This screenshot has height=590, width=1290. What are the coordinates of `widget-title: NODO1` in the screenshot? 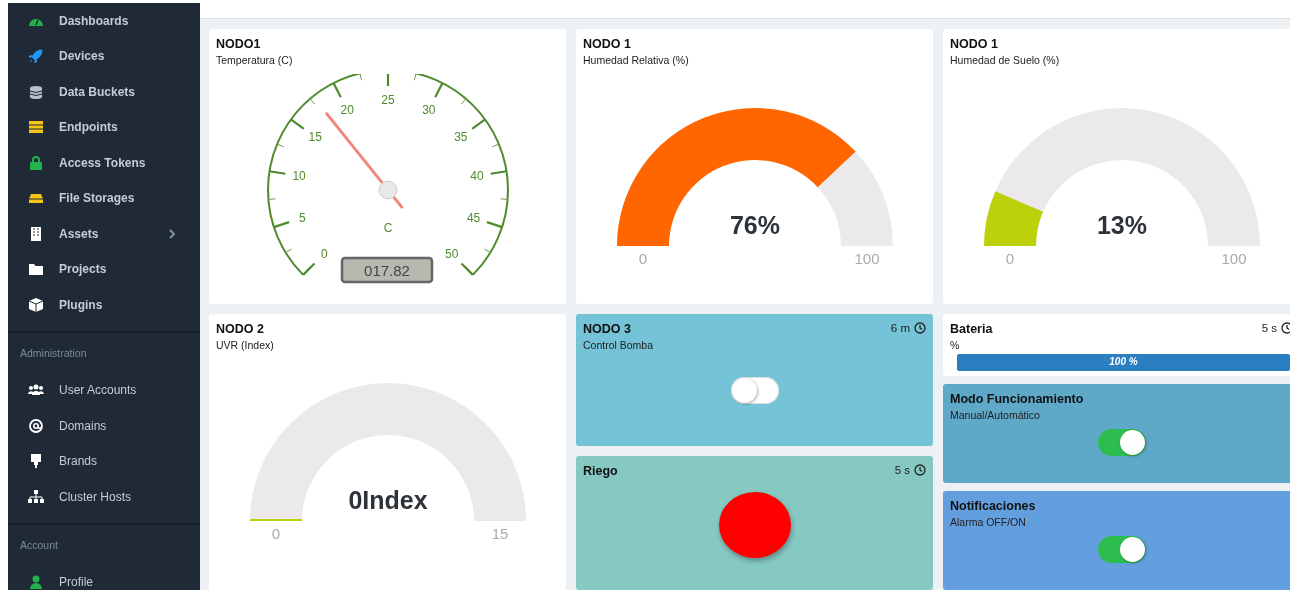 It's located at (239, 44).